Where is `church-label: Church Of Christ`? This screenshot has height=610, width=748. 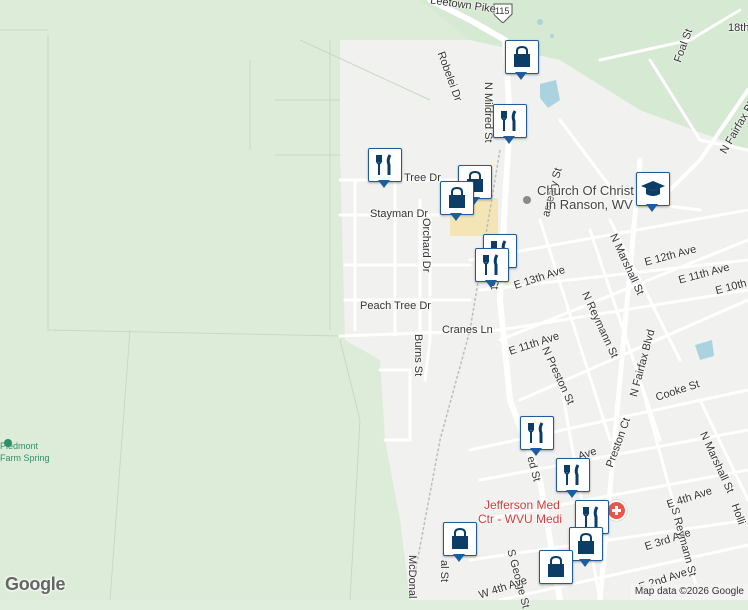
church-label: Church Of Christ is located at coordinates (585, 190).